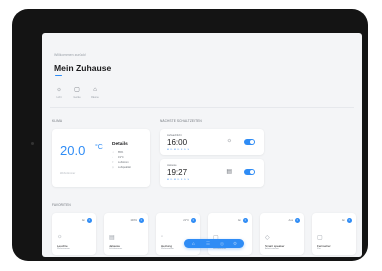  Describe the element at coordinates (334, 234) in the screenshot. I see `favorite-tile: An • ▢ Fernseher Flur` at that location.